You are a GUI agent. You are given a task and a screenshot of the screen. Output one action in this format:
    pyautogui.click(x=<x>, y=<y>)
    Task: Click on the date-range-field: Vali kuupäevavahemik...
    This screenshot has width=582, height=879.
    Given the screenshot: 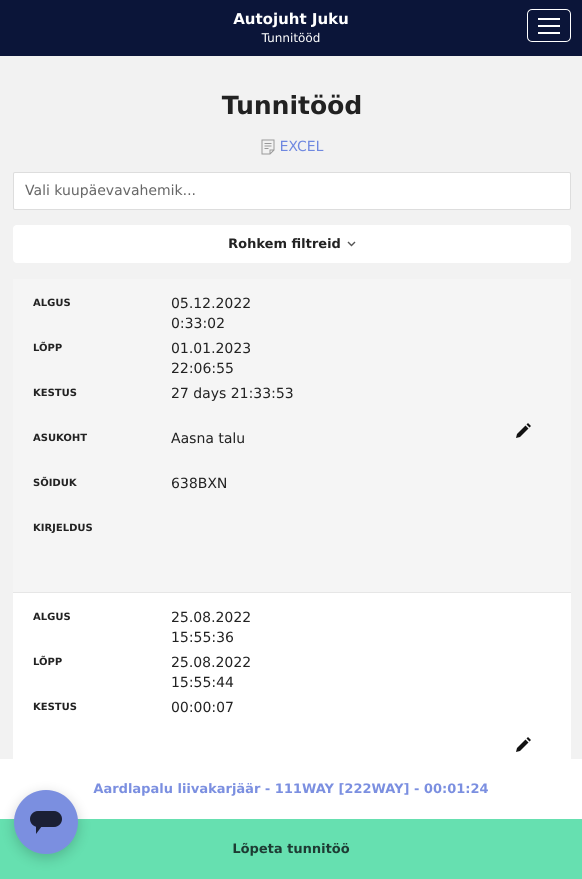 What is the action you would take?
    pyautogui.click(x=292, y=191)
    